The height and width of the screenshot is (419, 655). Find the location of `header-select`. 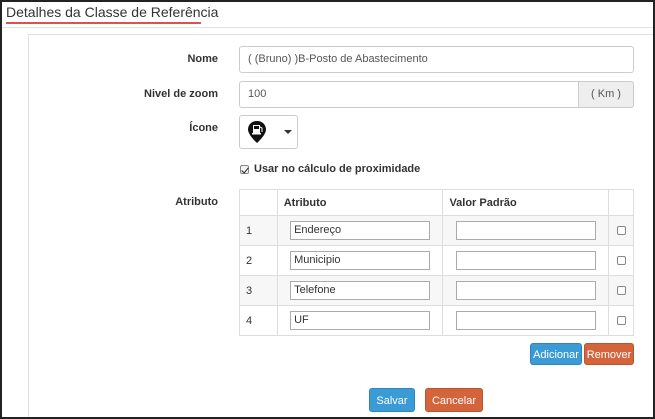

header-select is located at coordinates (621, 202).